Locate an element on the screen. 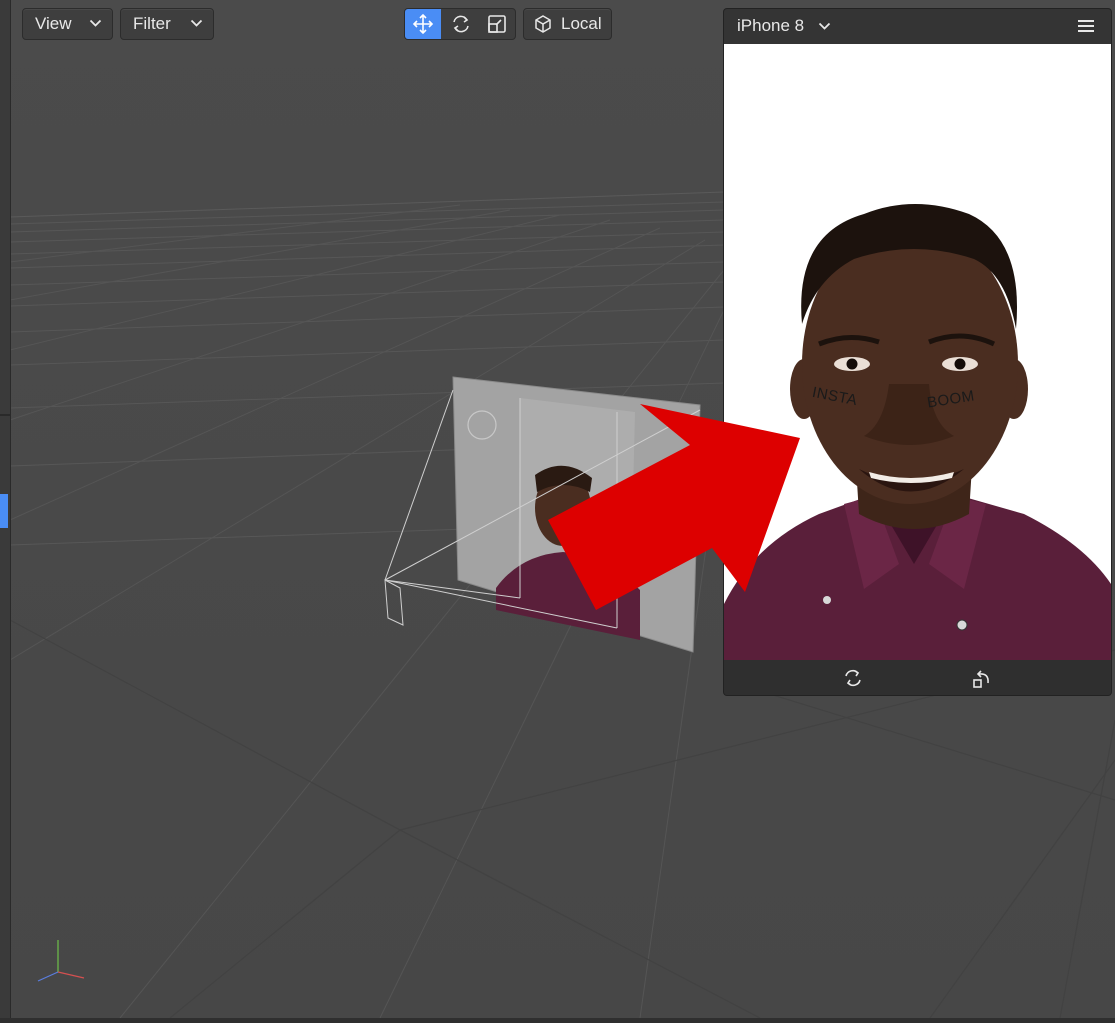 This screenshot has height=1023, width=1115. device-dropdown: iPhone 8 is located at coordinates (784, 26).